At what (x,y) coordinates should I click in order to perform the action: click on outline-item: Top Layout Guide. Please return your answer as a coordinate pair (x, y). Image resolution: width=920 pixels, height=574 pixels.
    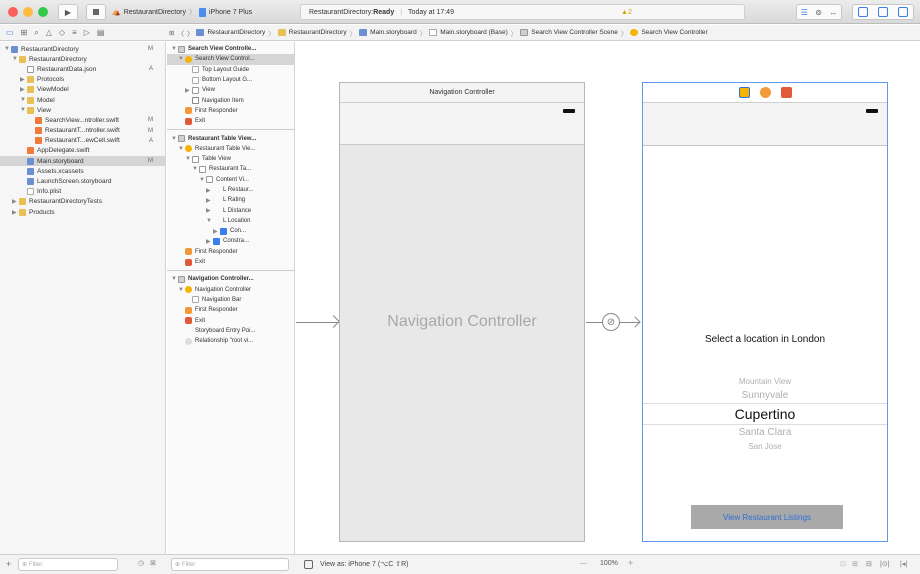
    Looking at the image, I should click on (230, 70).